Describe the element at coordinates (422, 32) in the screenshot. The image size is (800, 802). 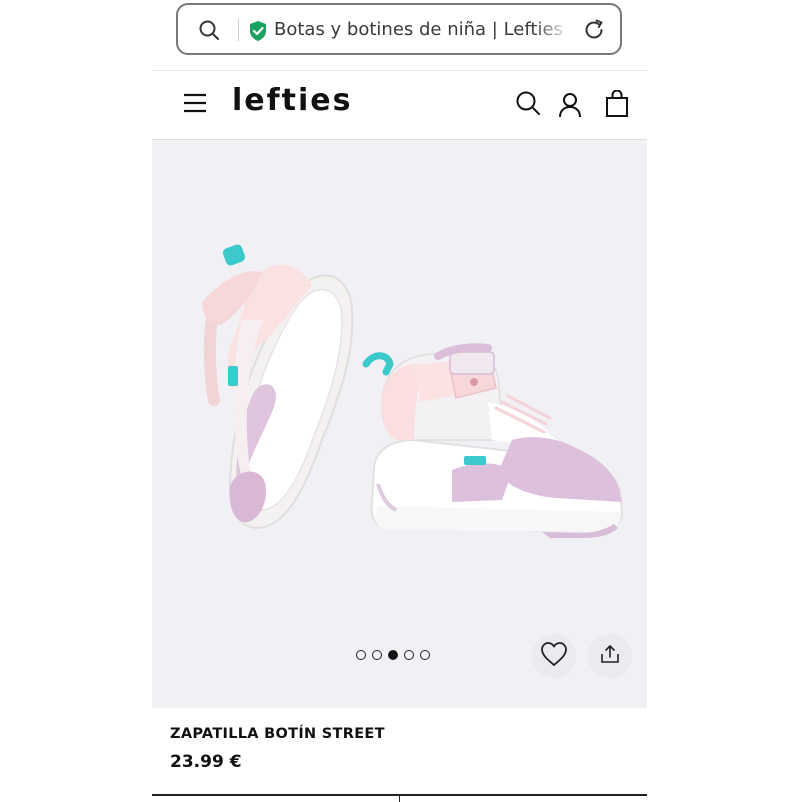
I see `url-text: Botas y botines de niña | Lefties M` at that location.